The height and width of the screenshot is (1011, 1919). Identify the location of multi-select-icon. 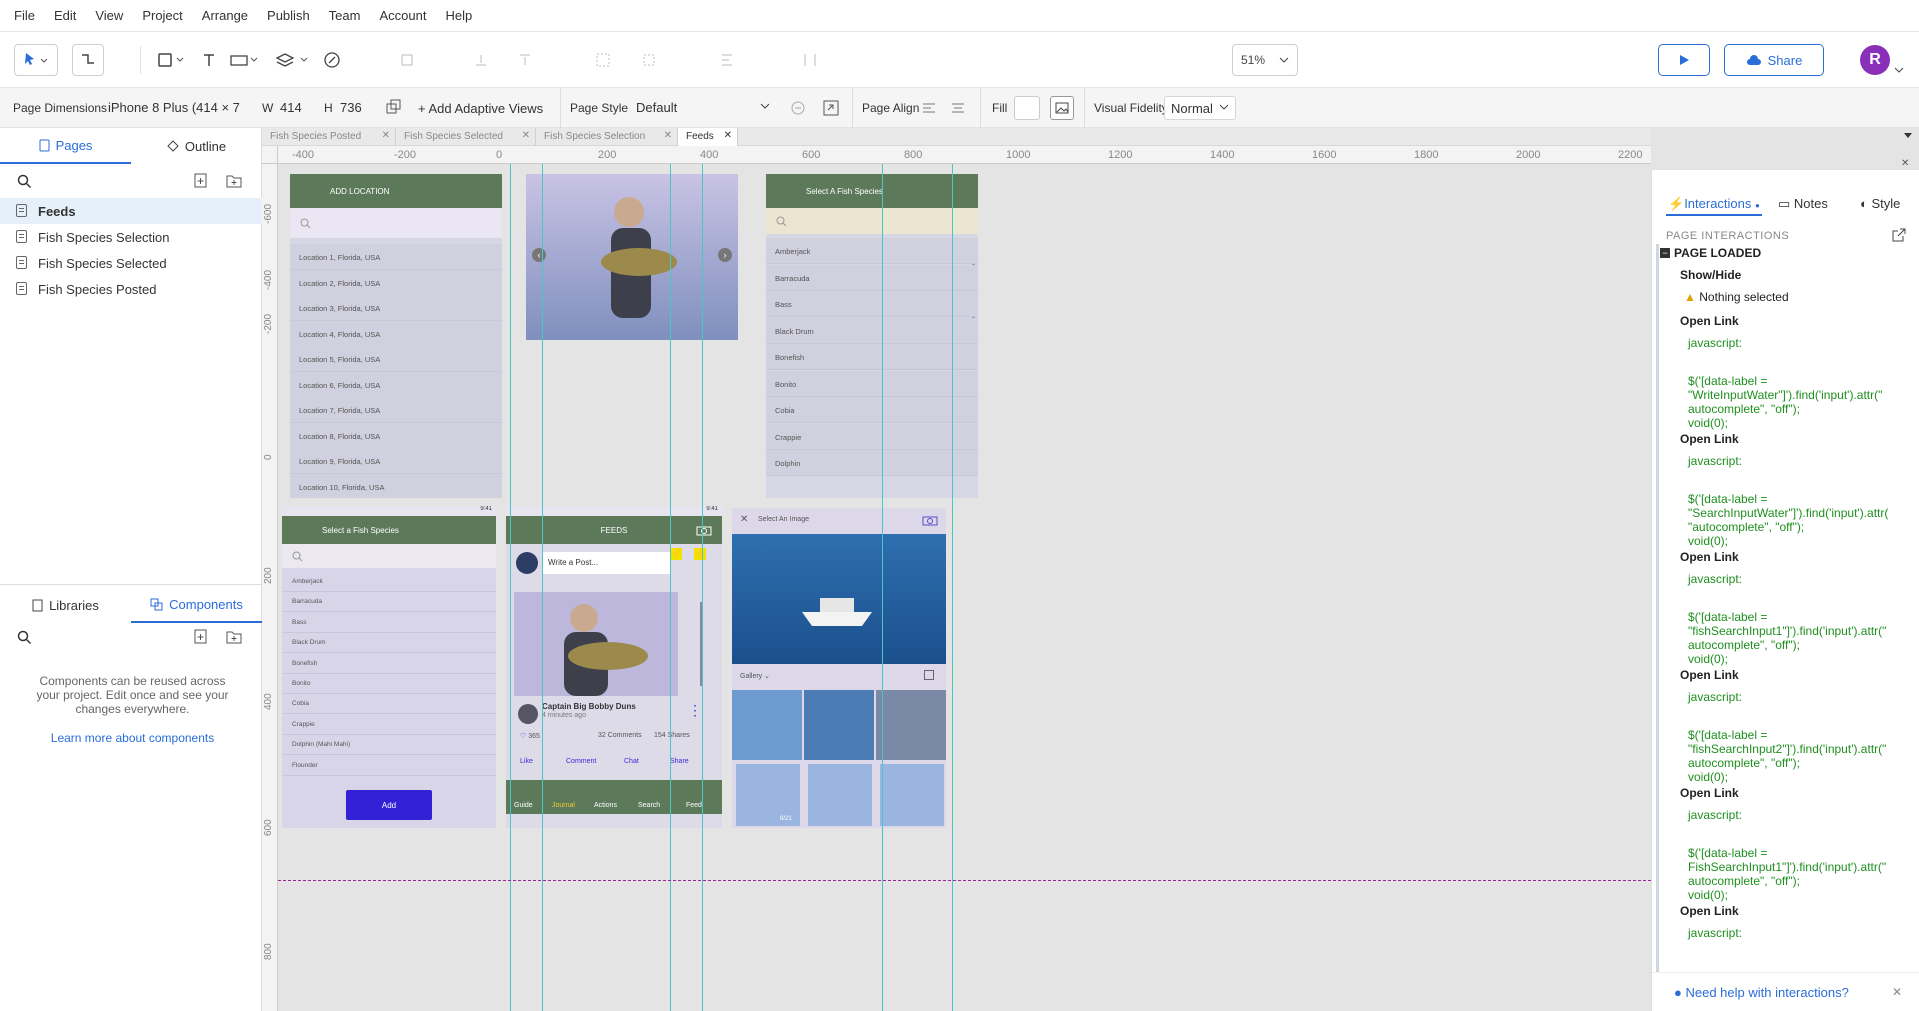
(929, 675).